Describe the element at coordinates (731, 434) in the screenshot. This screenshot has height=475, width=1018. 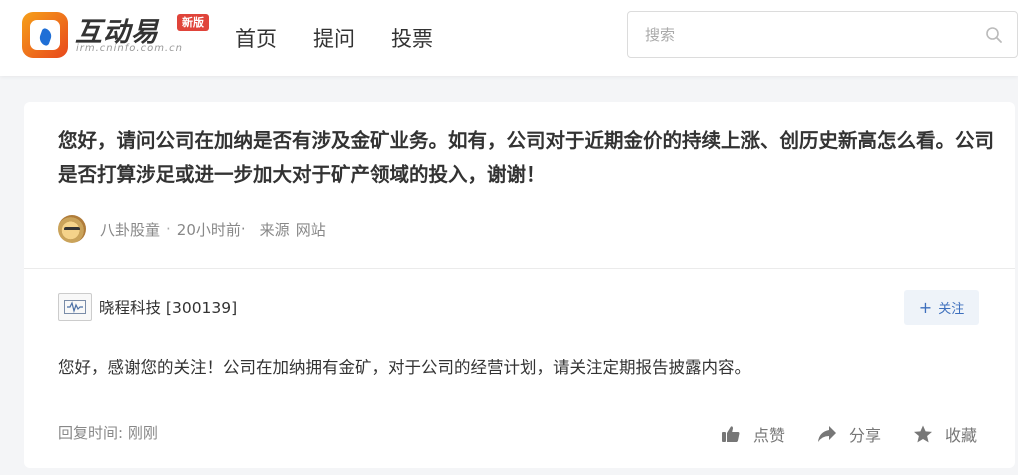
I see `thumbs-up-icon` at that location.